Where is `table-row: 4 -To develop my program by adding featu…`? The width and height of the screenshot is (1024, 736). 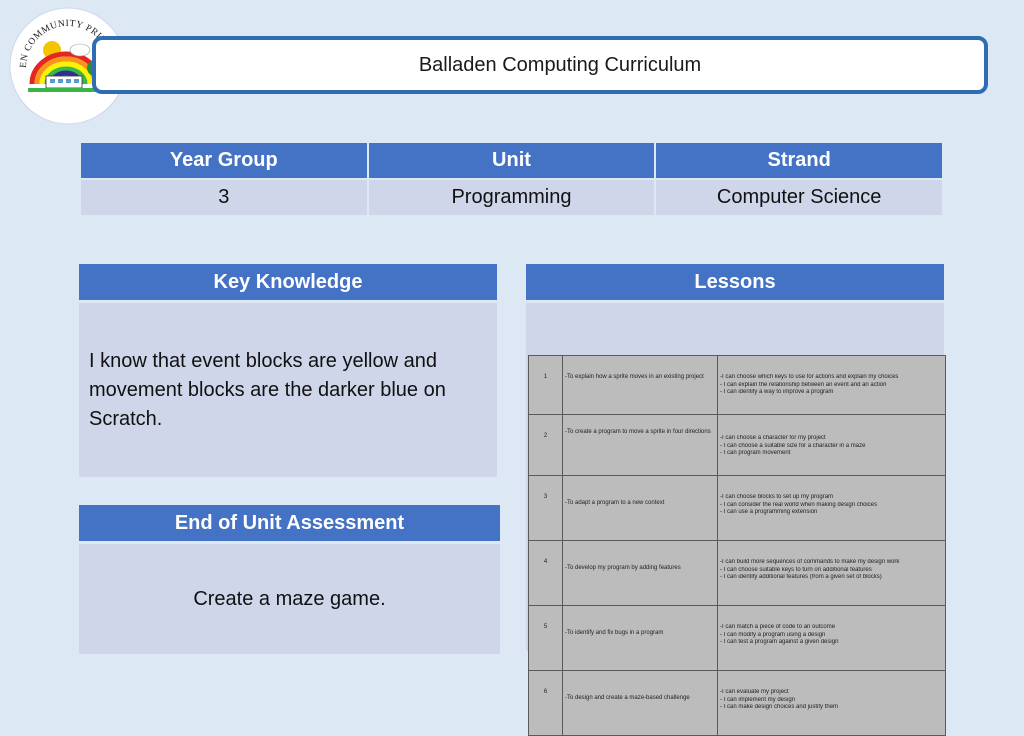
table-row: 4 -To develop my program by adding featu… is located at coordinates (737, 573).